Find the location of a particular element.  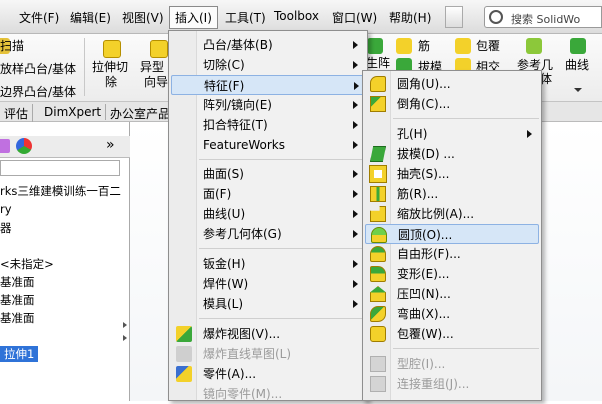

menu-item-curve: 曲线(U) is located at coordinates (268, 214).